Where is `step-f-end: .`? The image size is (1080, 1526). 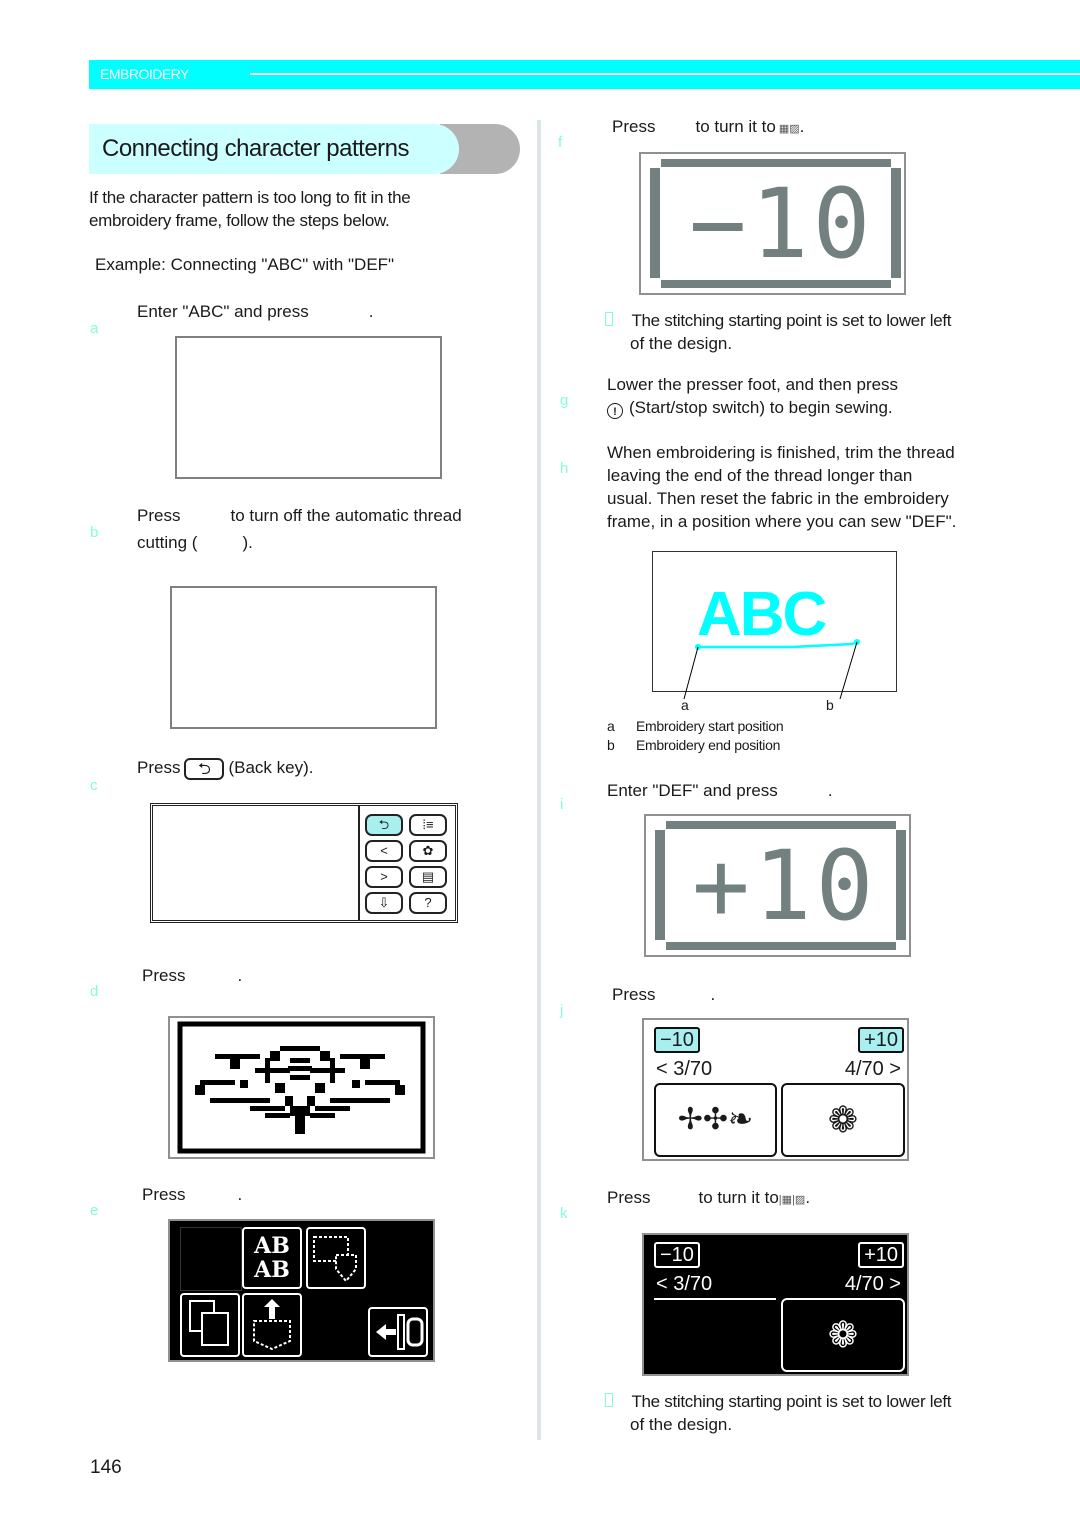
step-f-end: . is located at coordinates (802, 126).